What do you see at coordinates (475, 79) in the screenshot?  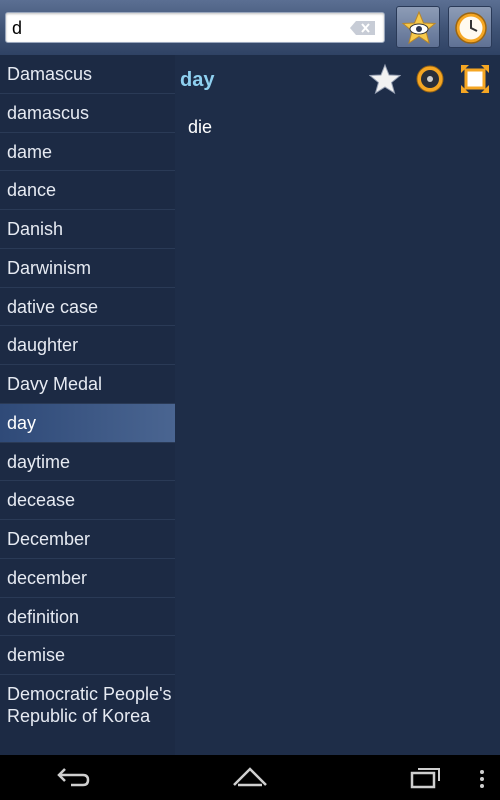 I see `fullscreen-icon` at bounding box center [475, 79].